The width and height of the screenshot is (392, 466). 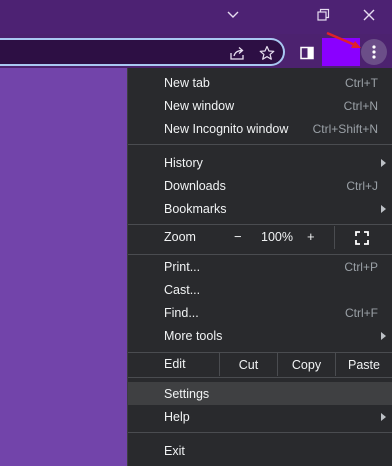 I want to click on menu-item-settings: Settings, so click(x=260, y=393).